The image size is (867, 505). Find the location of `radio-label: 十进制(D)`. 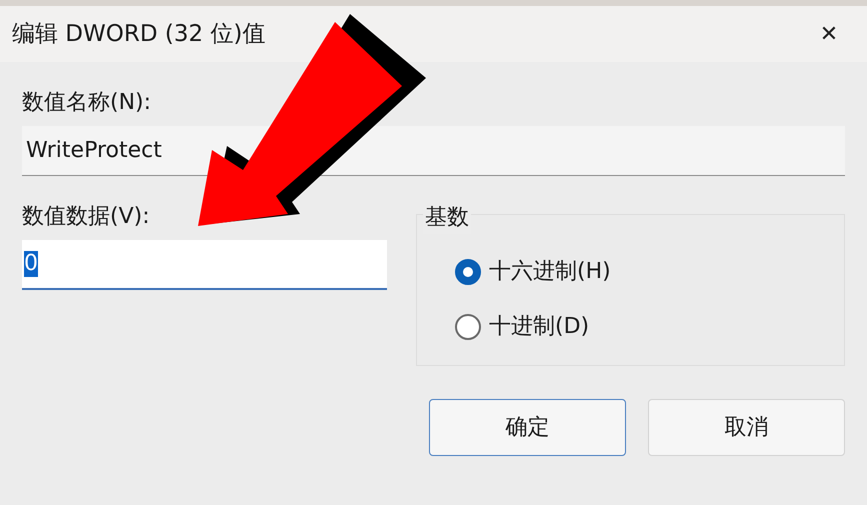

radio-label: 十进制(D) is located at coordinates (539, 327).